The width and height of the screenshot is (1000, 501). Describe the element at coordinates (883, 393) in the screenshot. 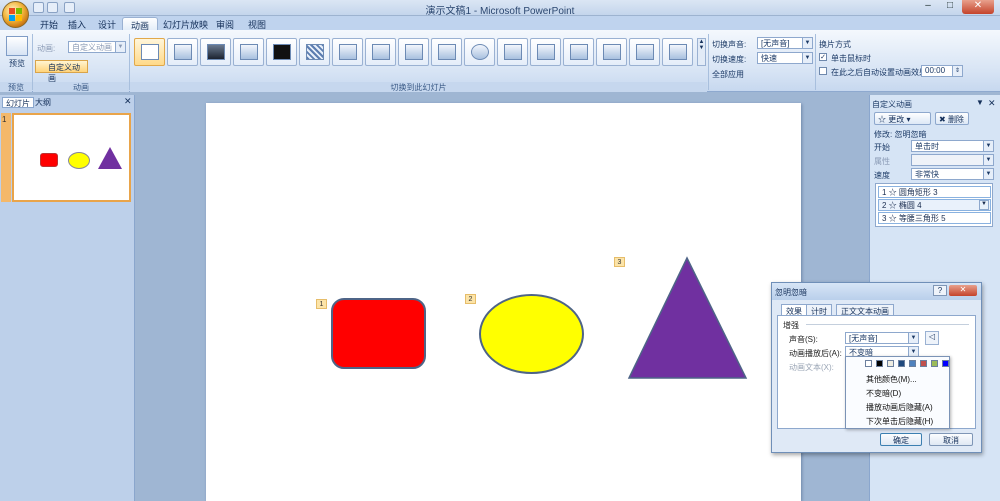

I see `menu-dont-dim: 不变暗(D)` at that location.